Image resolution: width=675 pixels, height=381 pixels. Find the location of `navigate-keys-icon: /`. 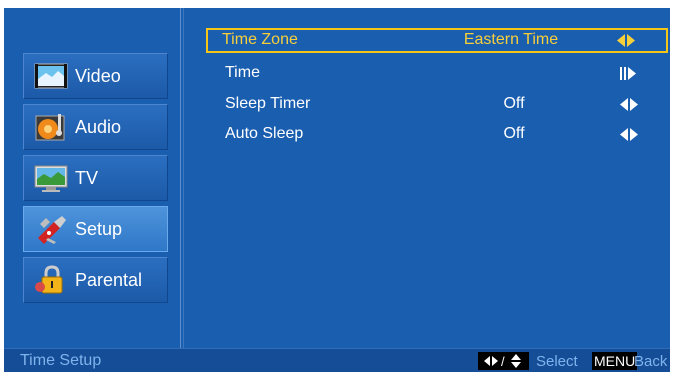

navigate-keys-icon: / is located at coordinates (503, 361).